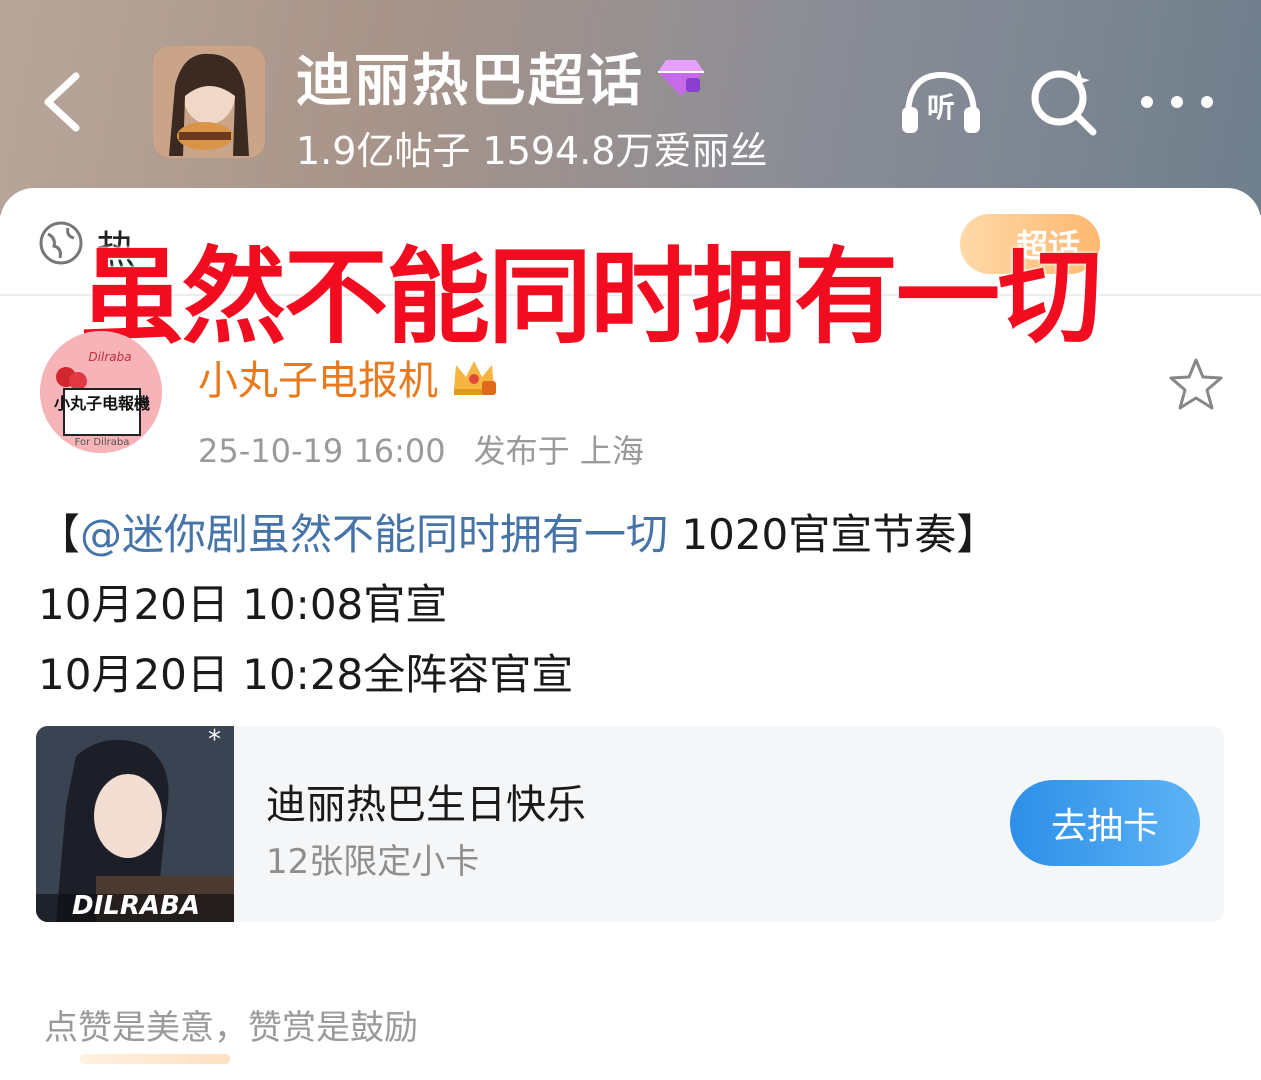  I want to click on headphones-icon: 听, so click(941, 102).